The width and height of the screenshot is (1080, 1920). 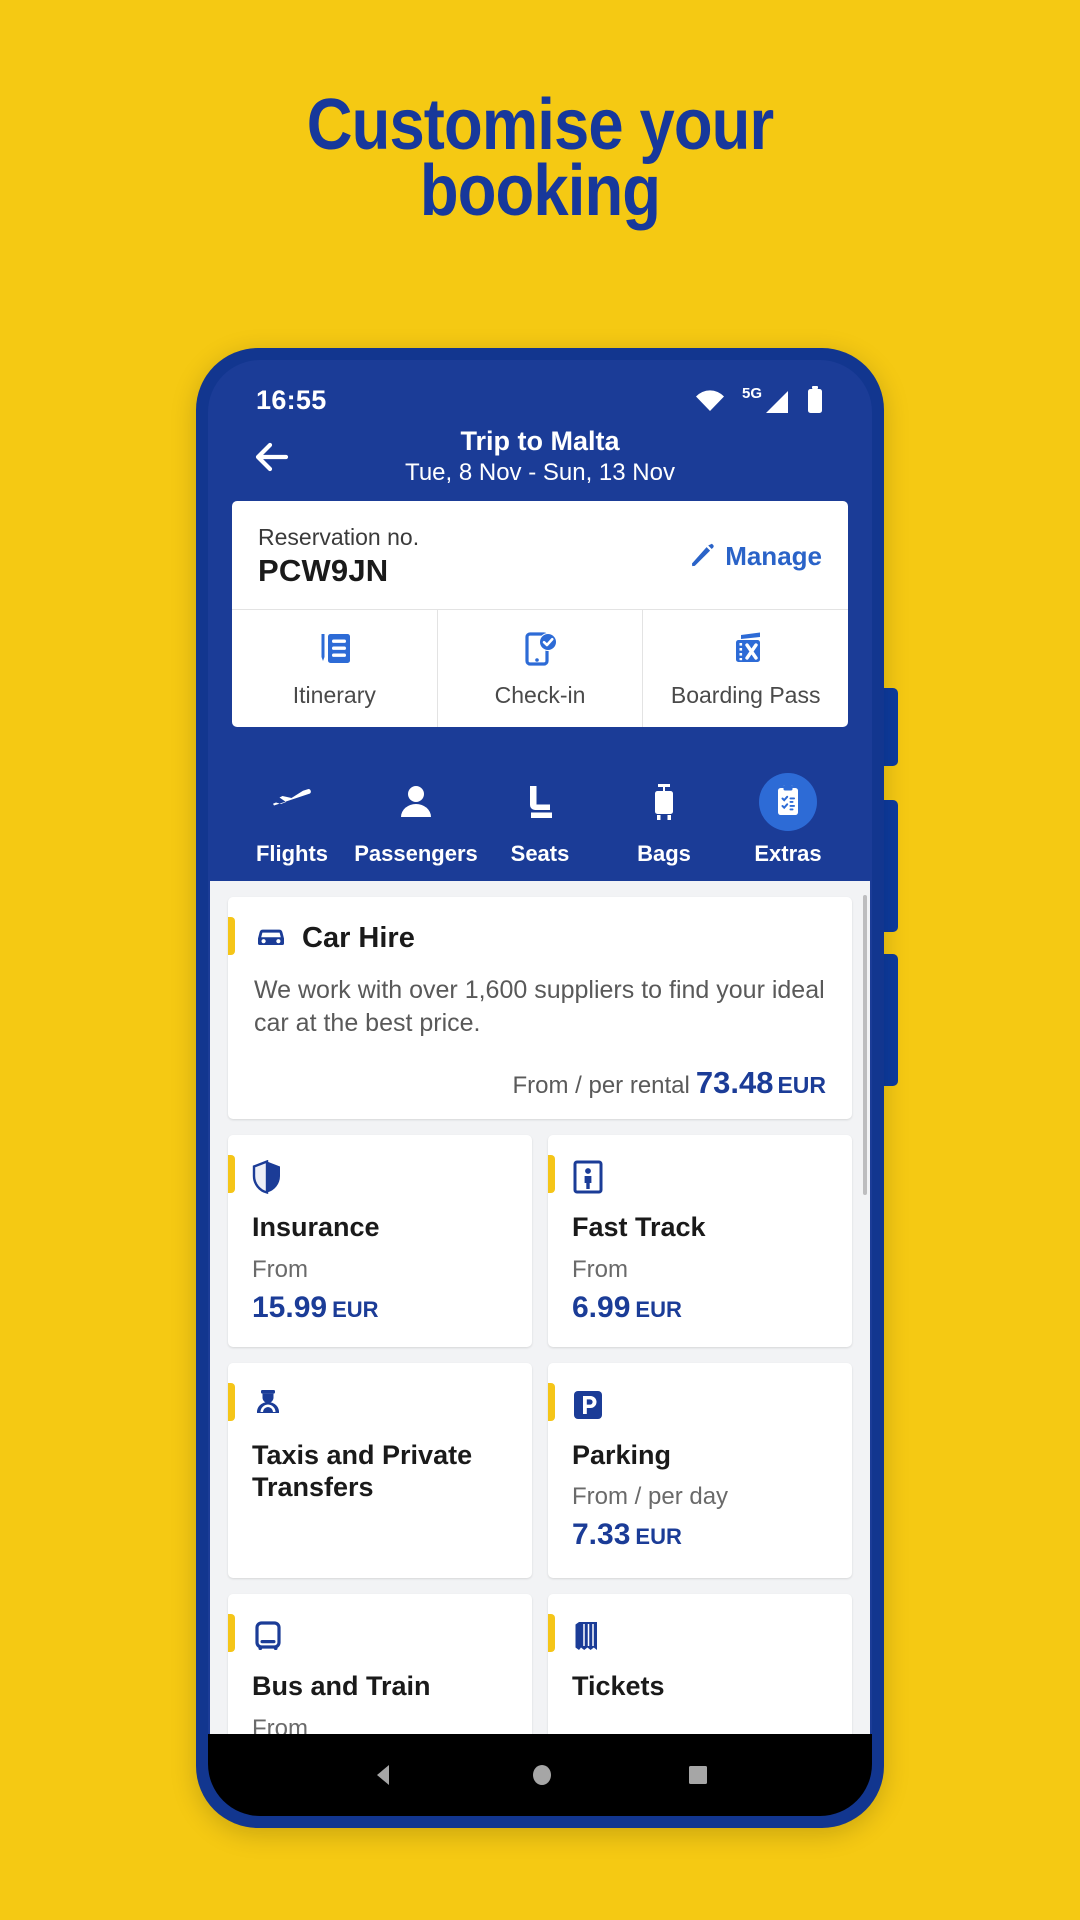 I want to click on car-icon, so click(x=271, y=938).